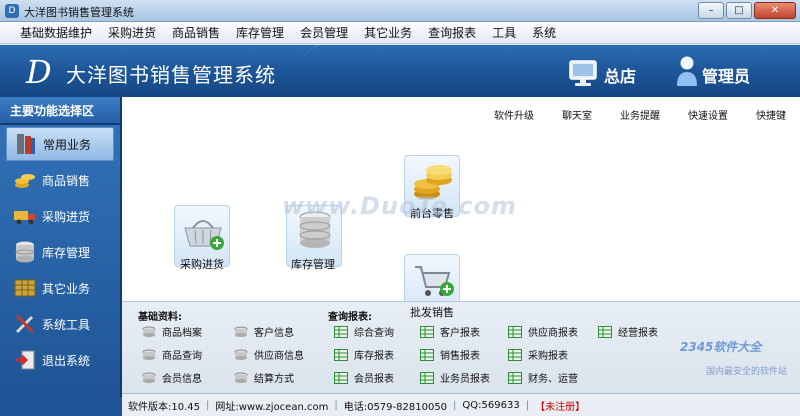 This screenshot has height=416, width=800. I want to click on sidebar-item-other: 其它业务, so click(60, 288).